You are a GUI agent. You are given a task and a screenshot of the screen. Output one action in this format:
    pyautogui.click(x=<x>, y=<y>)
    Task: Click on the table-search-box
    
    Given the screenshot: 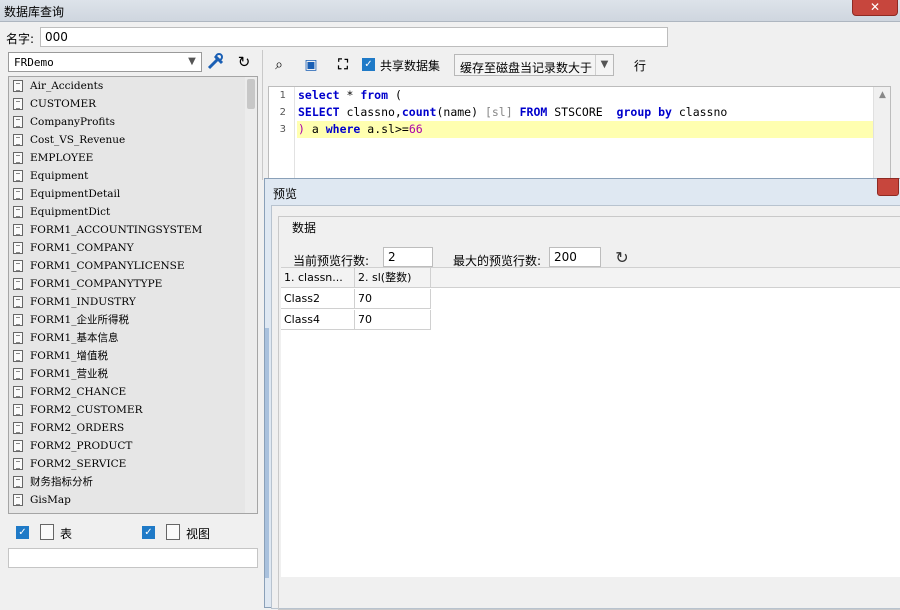 What is the action you would take?
    pyautogui.click(x=133, y=558)
    